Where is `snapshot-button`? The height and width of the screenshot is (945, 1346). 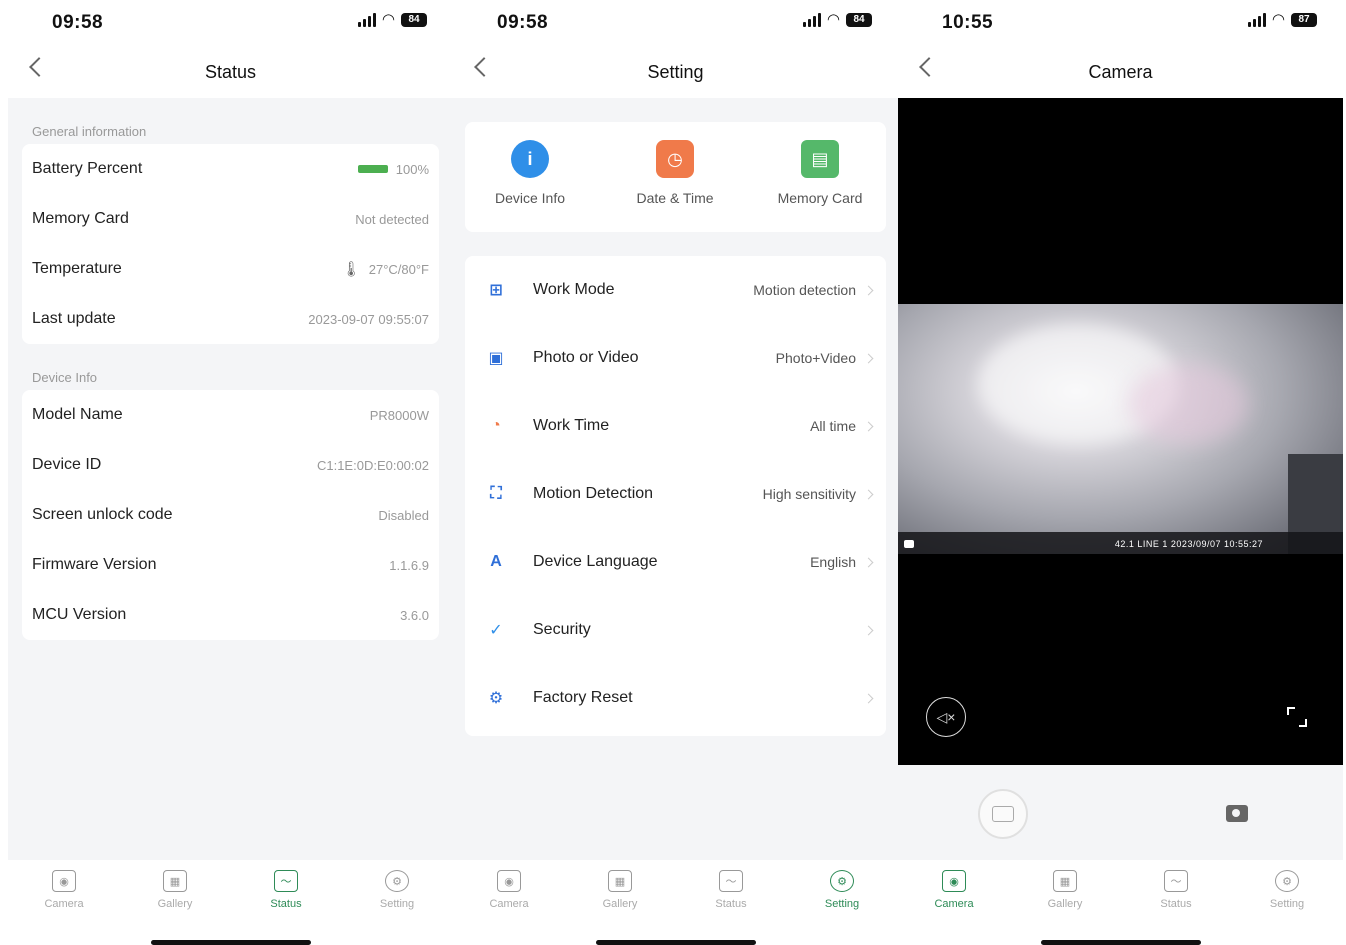
snapshot-button is located at coordinates (1237, 813).